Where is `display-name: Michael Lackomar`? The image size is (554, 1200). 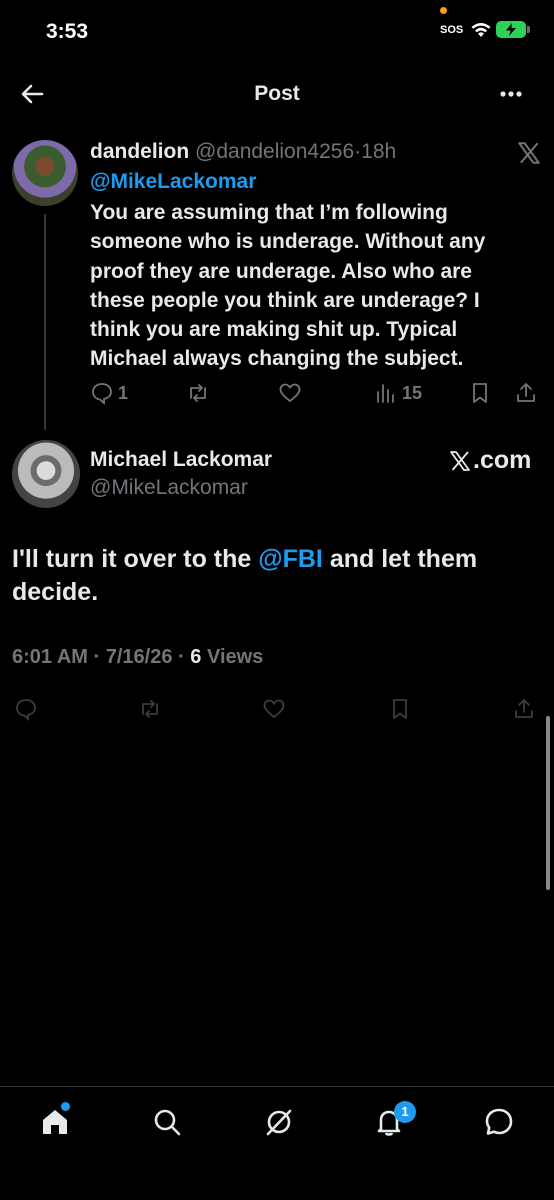 display-name: Michael Lackomar is located at coordinates (181, 460).